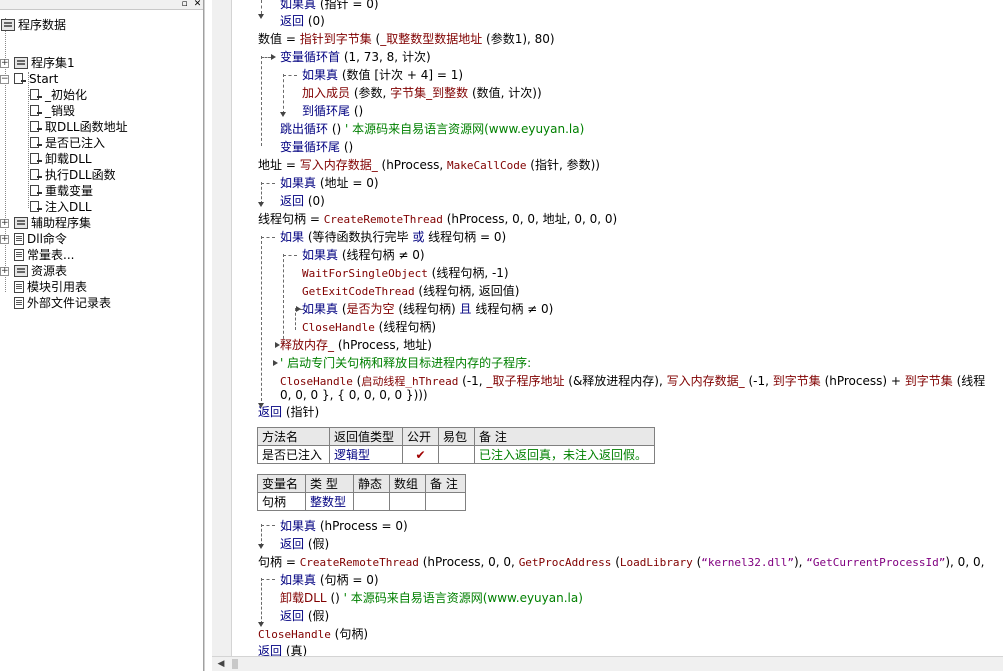 The image size is (1003, 671). Describe the element at coordinates (8, 25) in the screenshot. I see `folder-icon` at that location.